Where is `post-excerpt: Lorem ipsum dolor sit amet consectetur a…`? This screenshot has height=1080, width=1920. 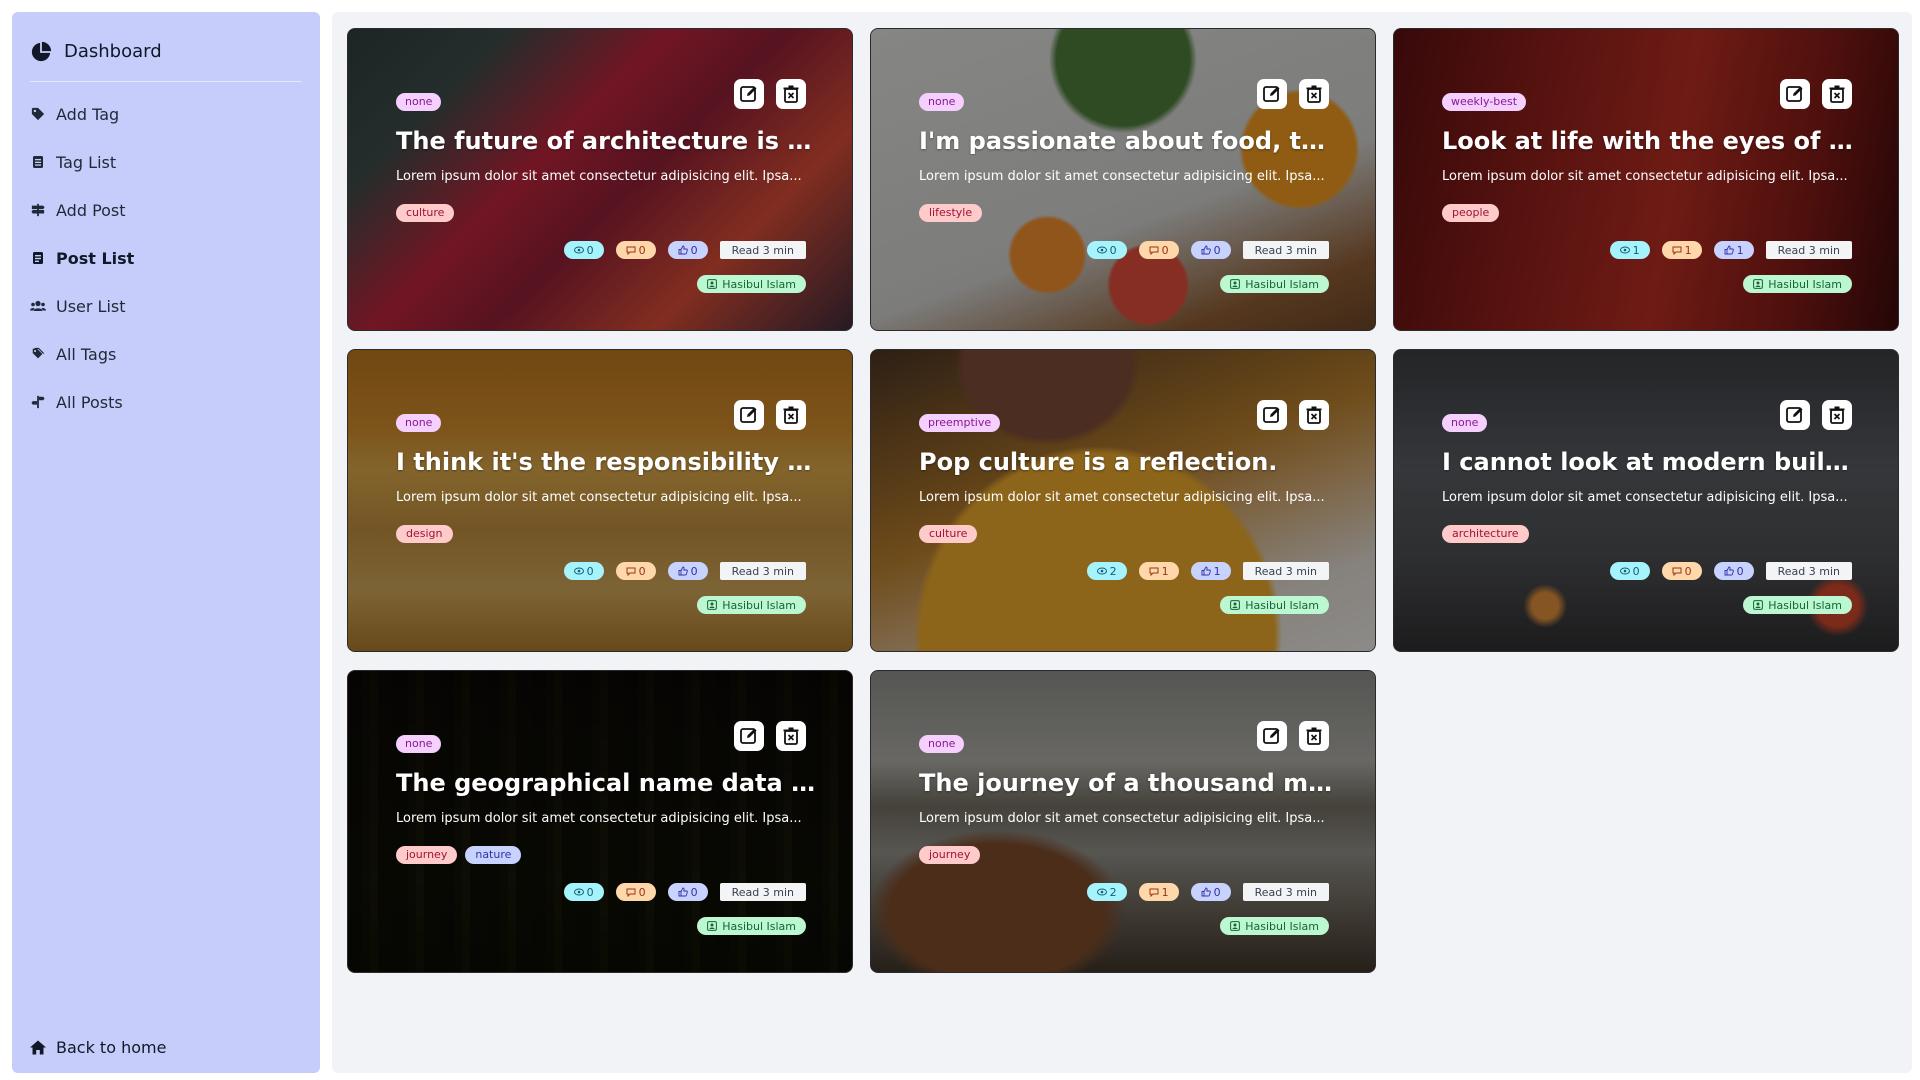 post-excerpt: Lorem ipsum dolor sit amet consectetur a… is located at coordinates (1122, 176).